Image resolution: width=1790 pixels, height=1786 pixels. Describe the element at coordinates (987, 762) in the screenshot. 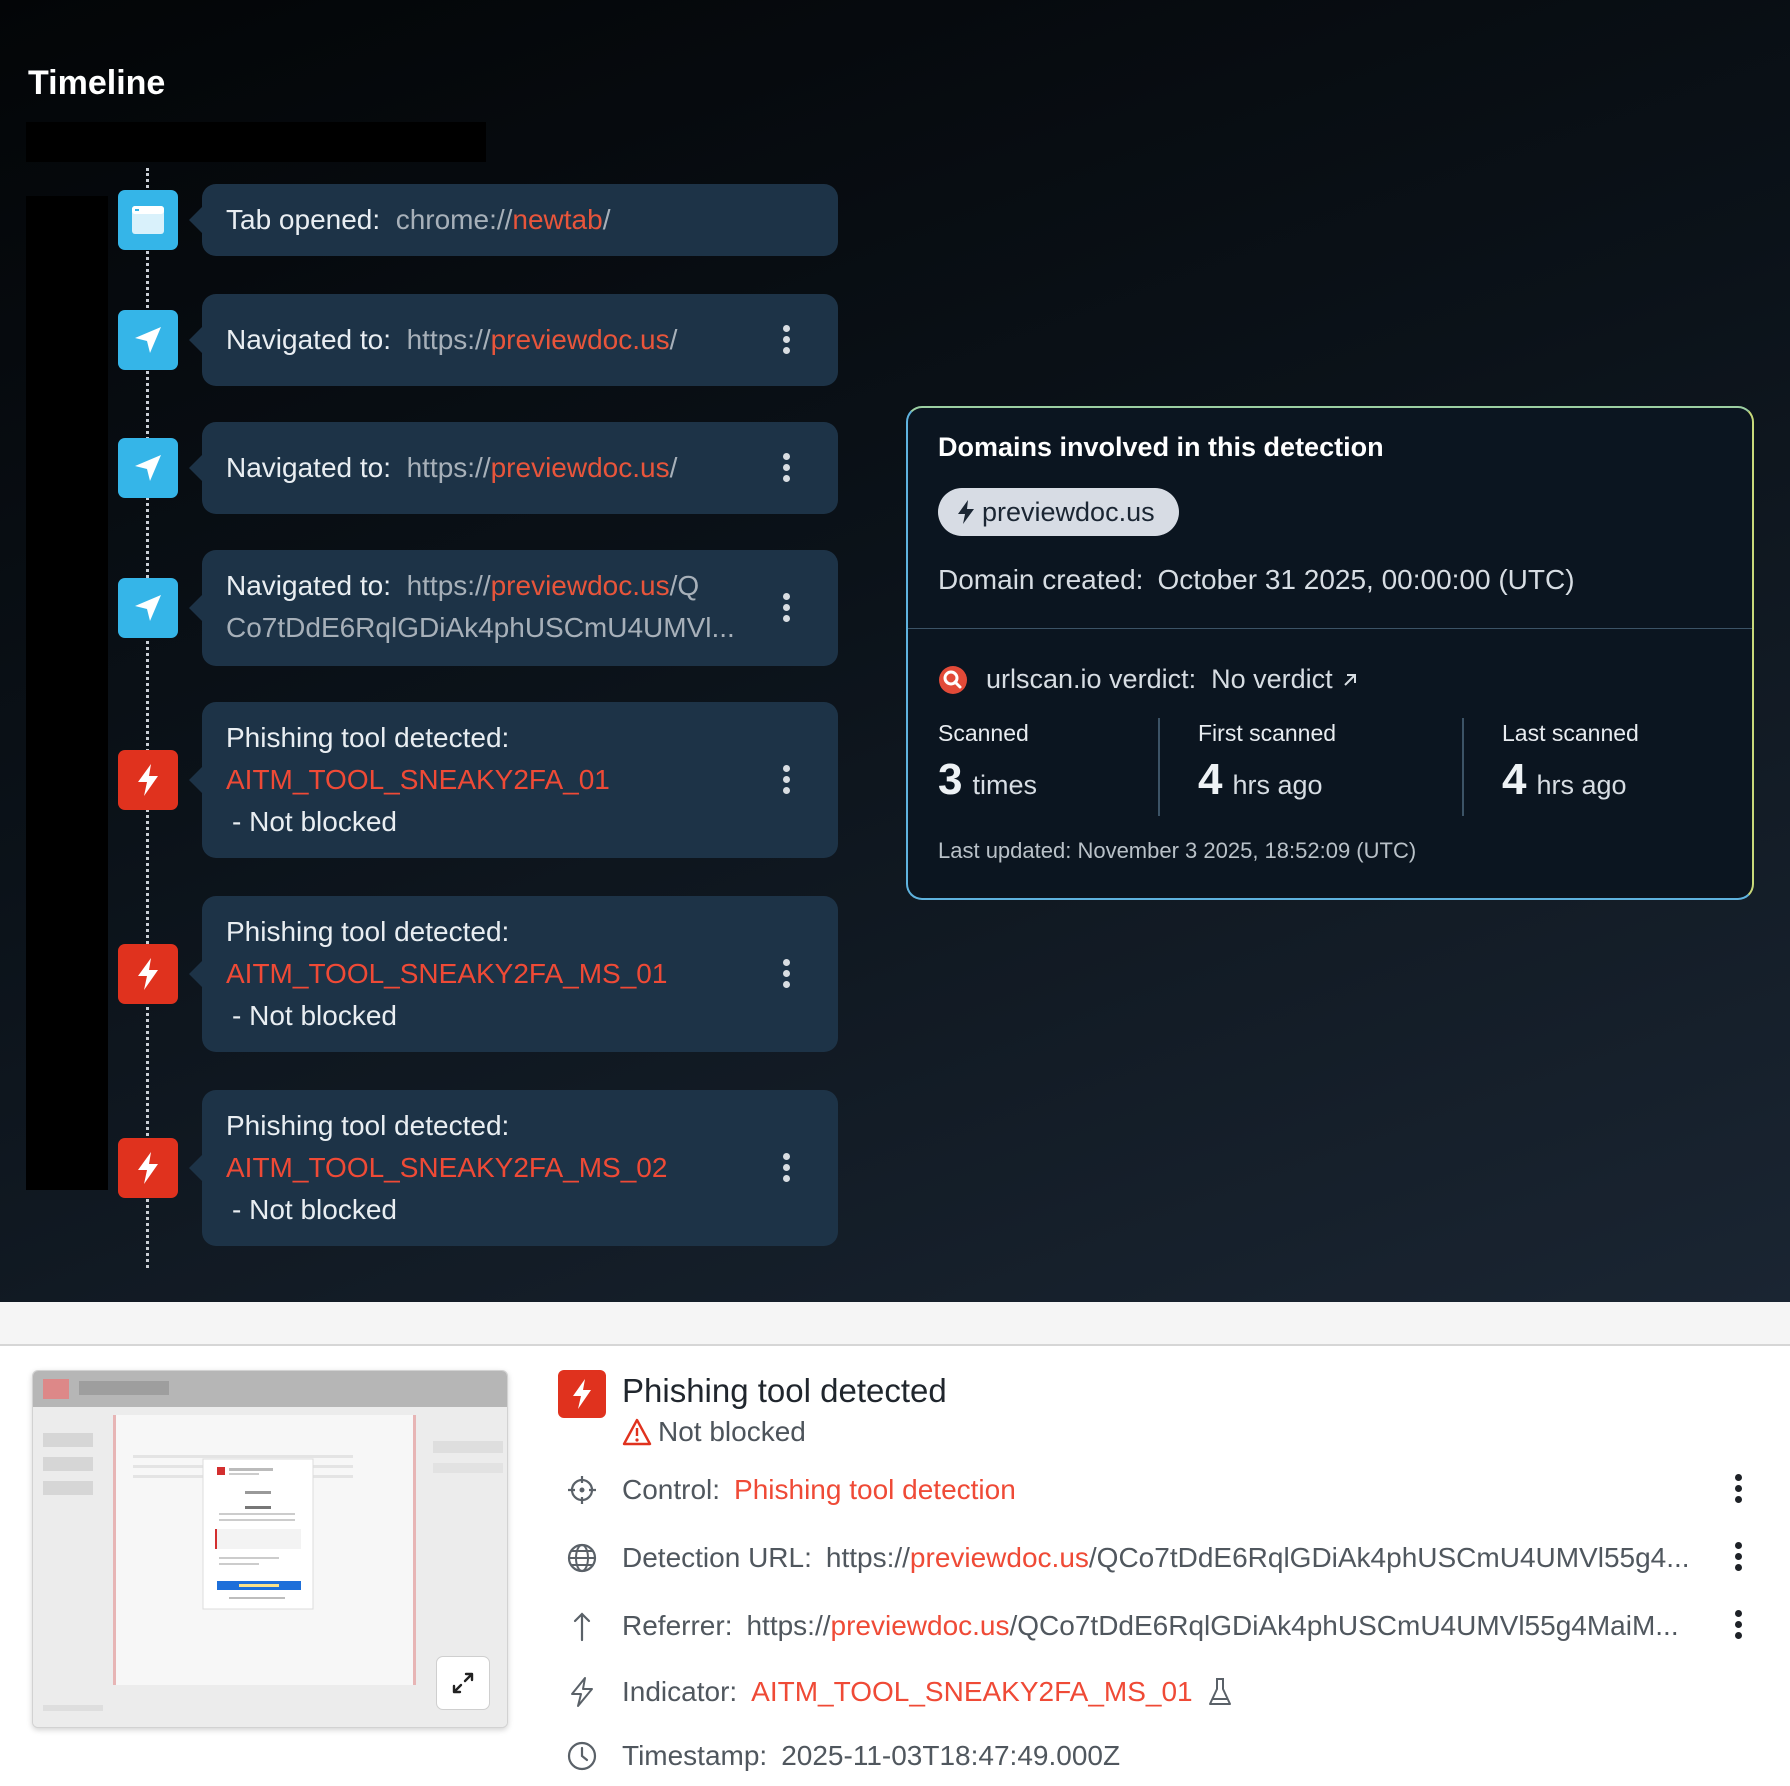

I see `stat-scanned: Scanned 3 times` at that location.